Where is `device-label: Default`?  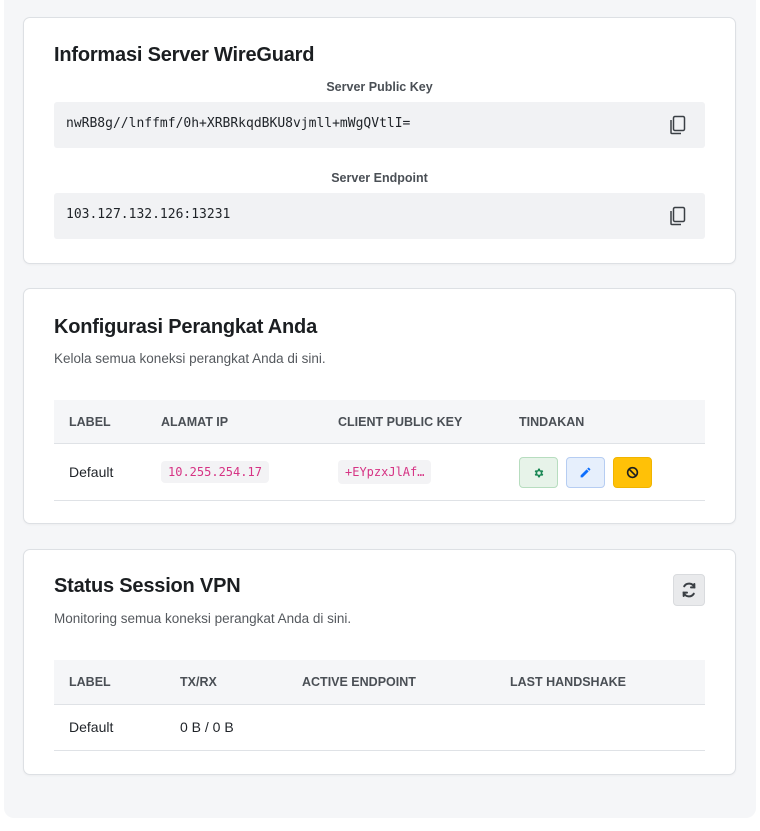 device-label: Default is located at coordinates (91, 472).